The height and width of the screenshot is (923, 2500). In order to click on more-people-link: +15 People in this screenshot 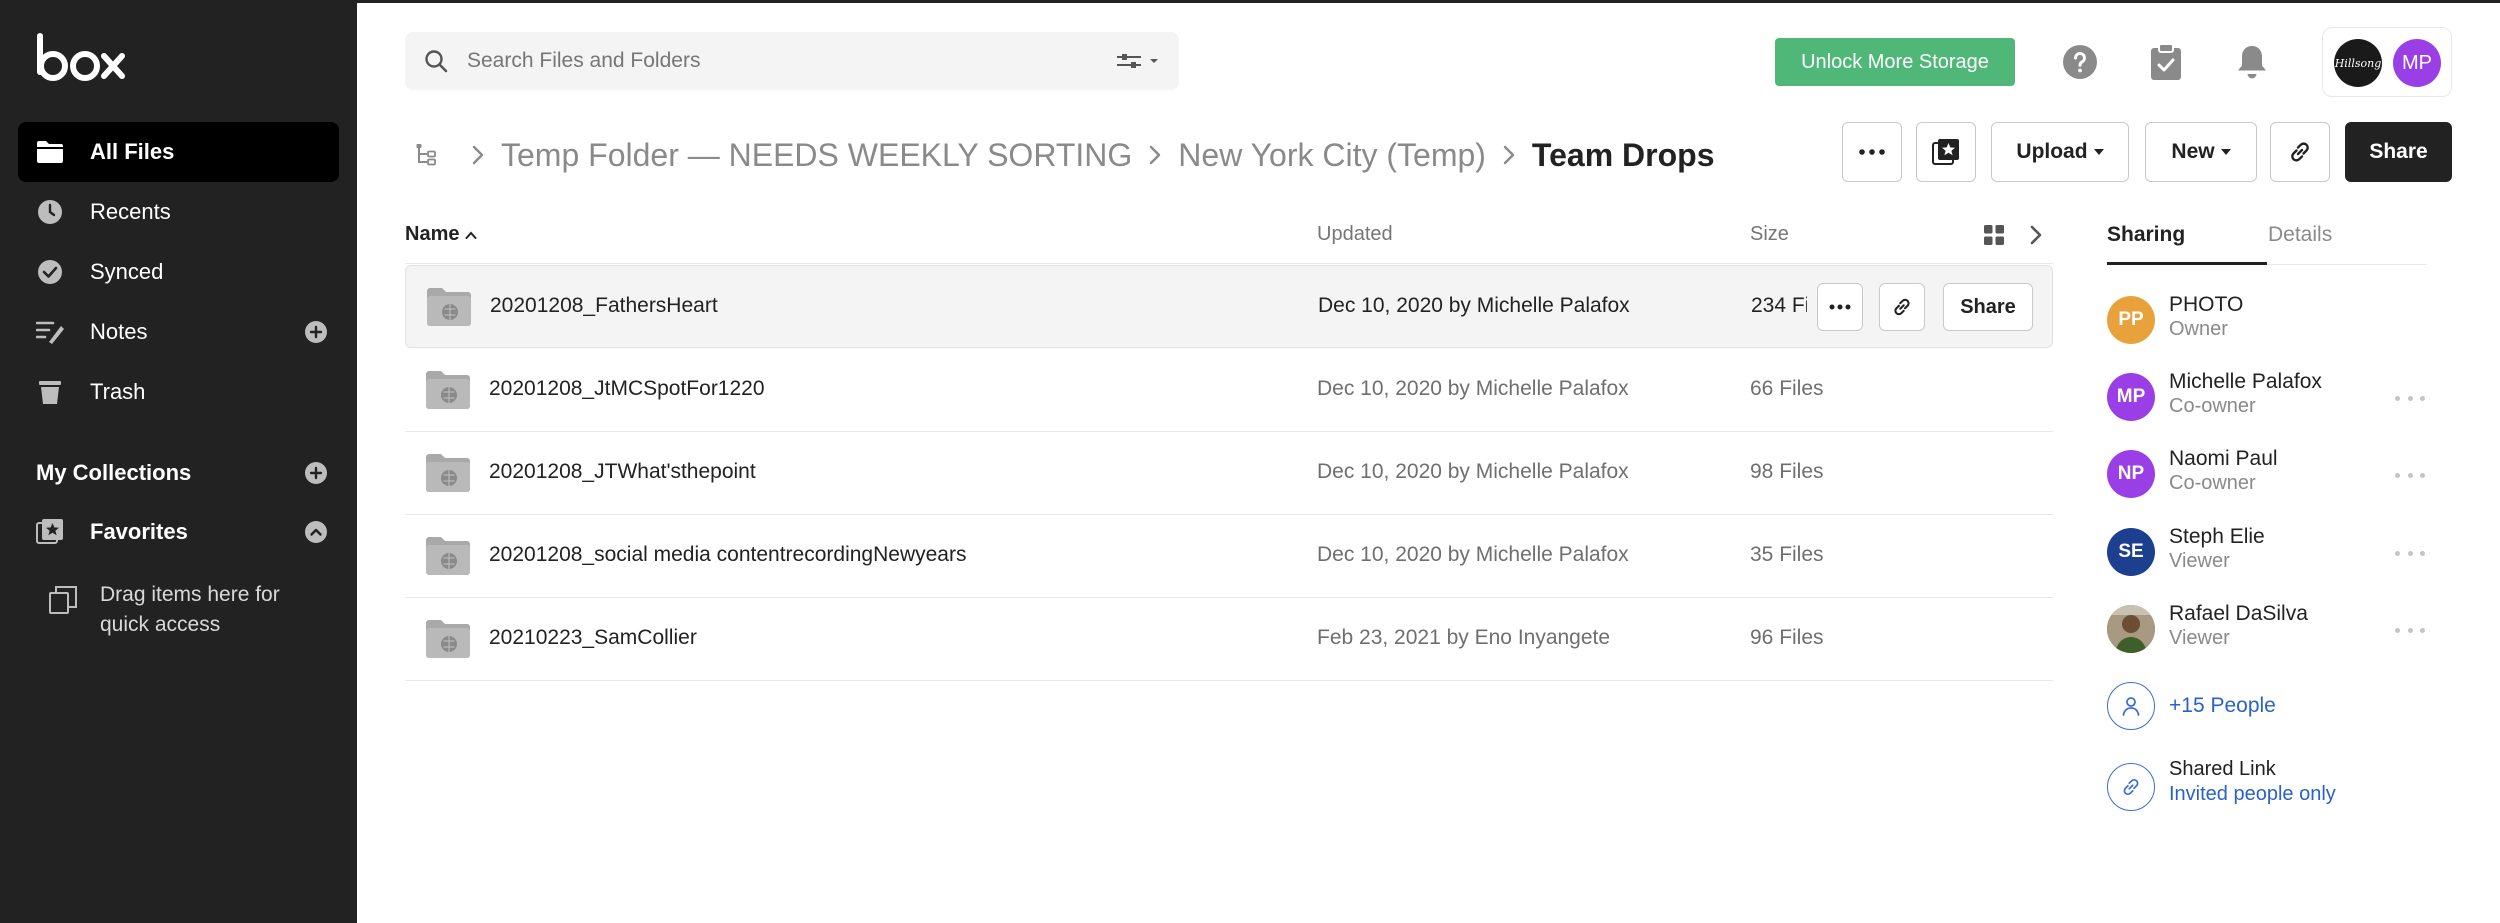, I will do `click(2191, 706)`.